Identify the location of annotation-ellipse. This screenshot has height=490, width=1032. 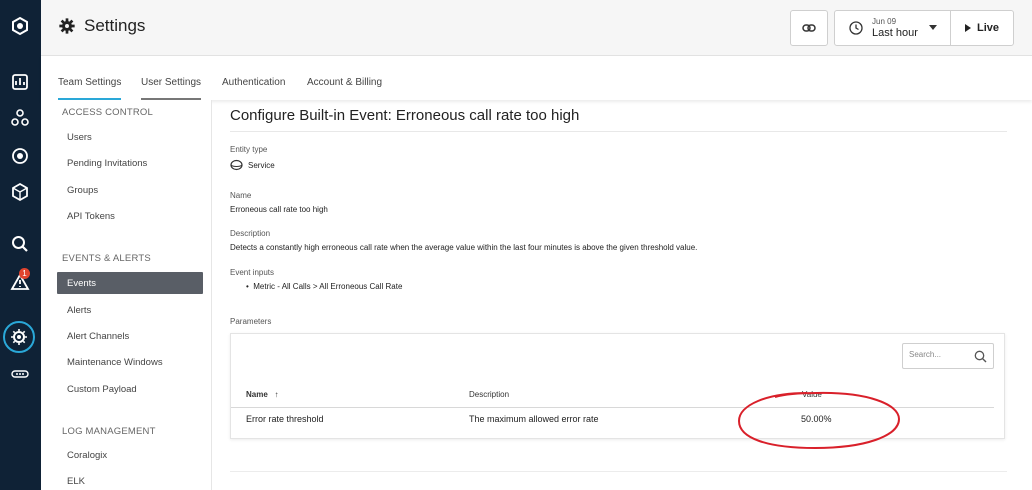
(819, 420).